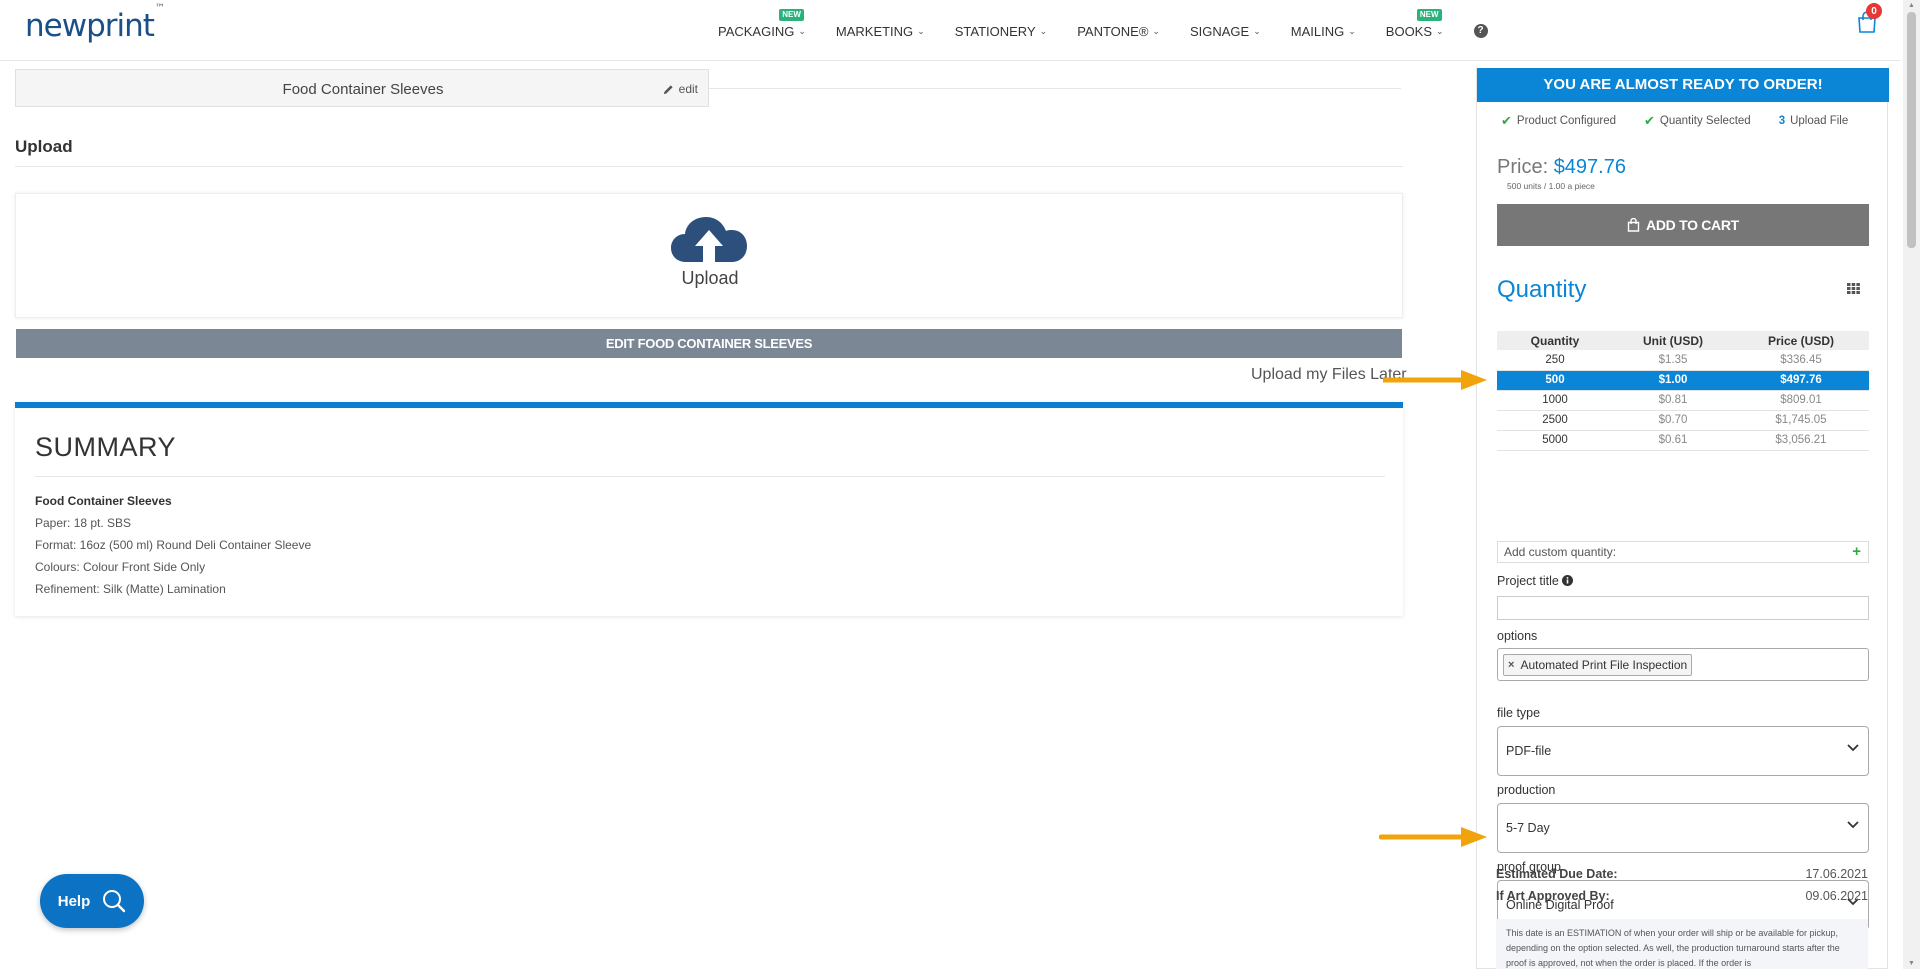 The width and height of the screenshot is (1920, 969). I want to click on plus-icon: +, so click(1856, 552).